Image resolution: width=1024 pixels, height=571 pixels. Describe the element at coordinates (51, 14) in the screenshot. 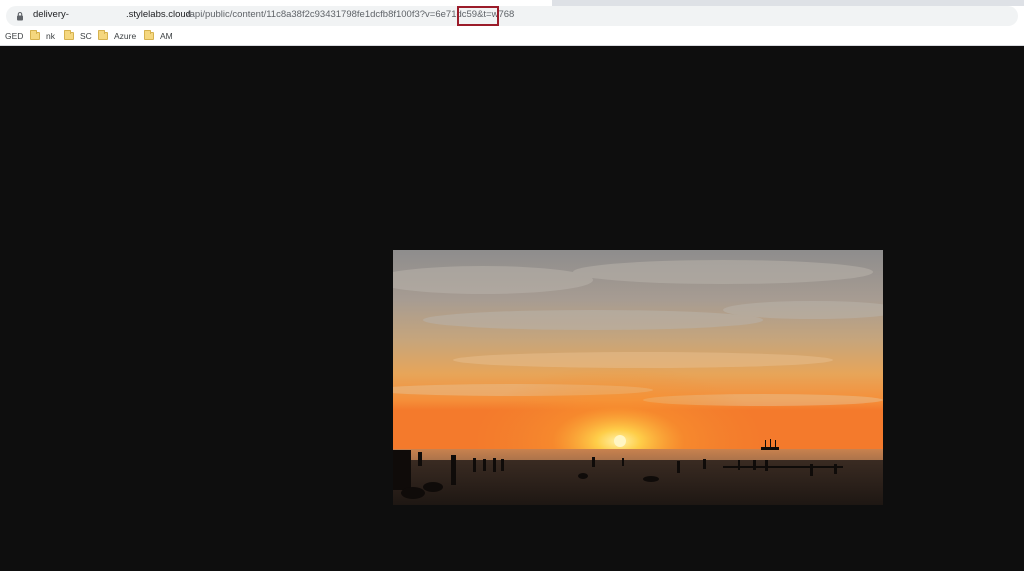

I see `url-host-prefix: delivery-` at that location.